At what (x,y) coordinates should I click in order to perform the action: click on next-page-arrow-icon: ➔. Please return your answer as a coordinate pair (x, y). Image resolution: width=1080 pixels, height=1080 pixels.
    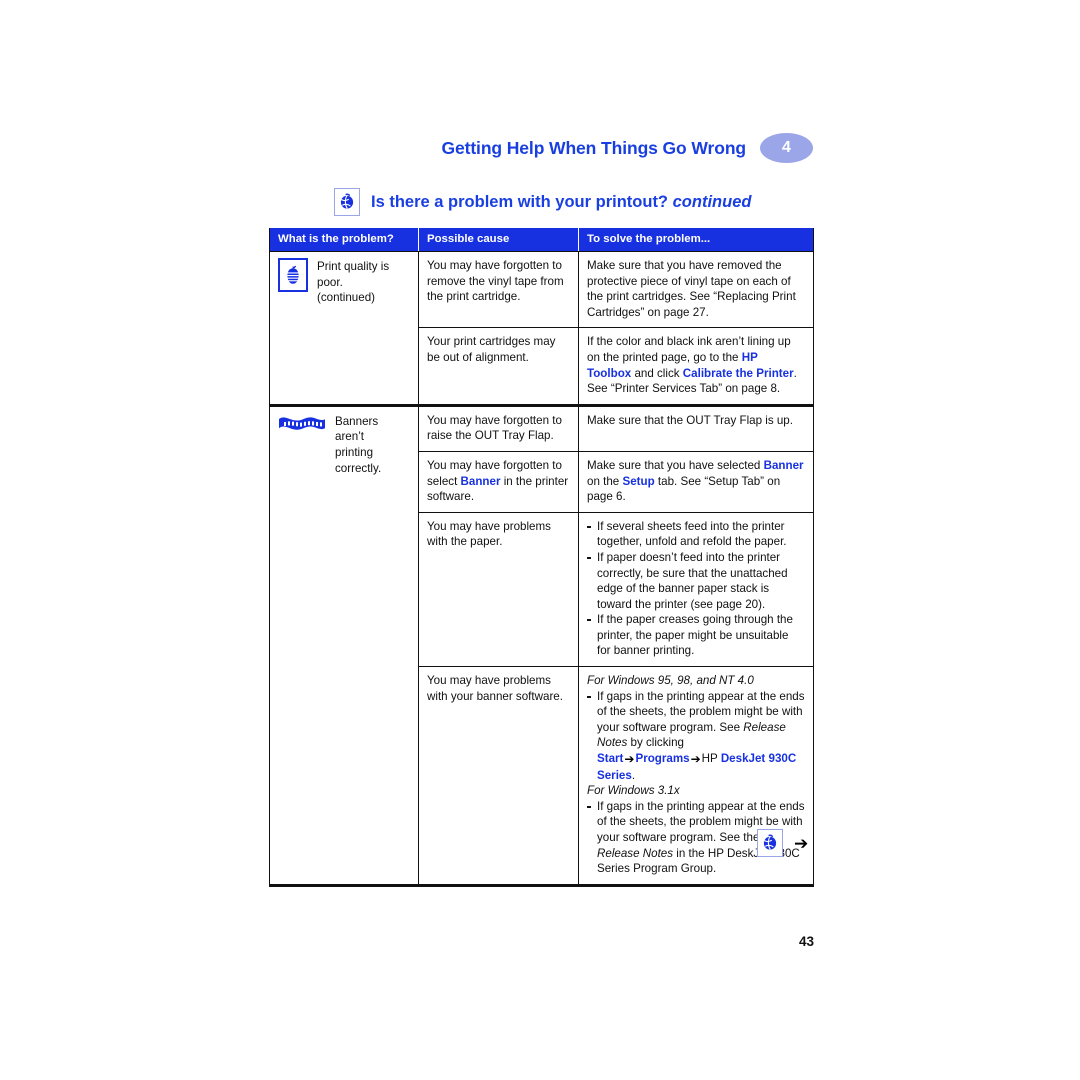
    Looking at the image, I should click on (801, 843).